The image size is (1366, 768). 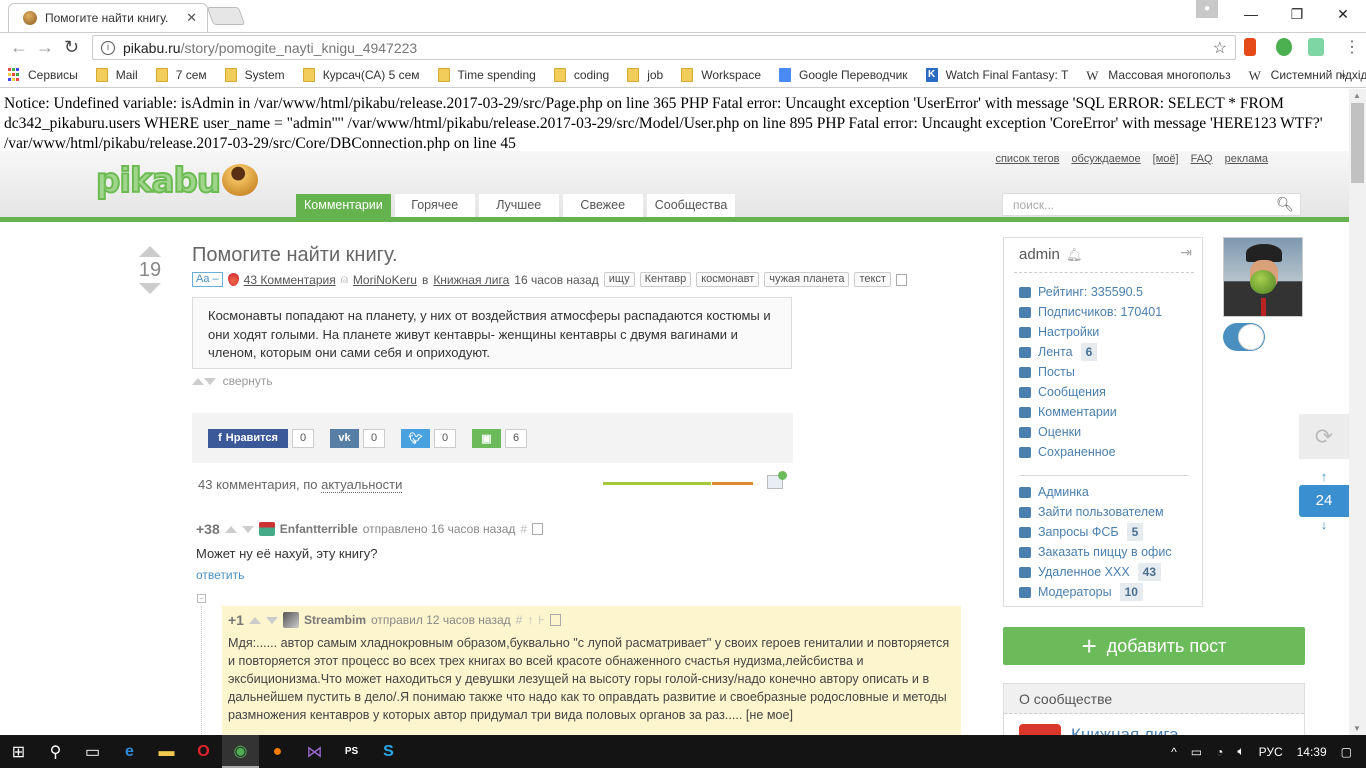 What do you see at coordinates (1104, 412) in the screenshot?
I see `user-menu-item: Комментарии` at bounding box center [1104, 412].